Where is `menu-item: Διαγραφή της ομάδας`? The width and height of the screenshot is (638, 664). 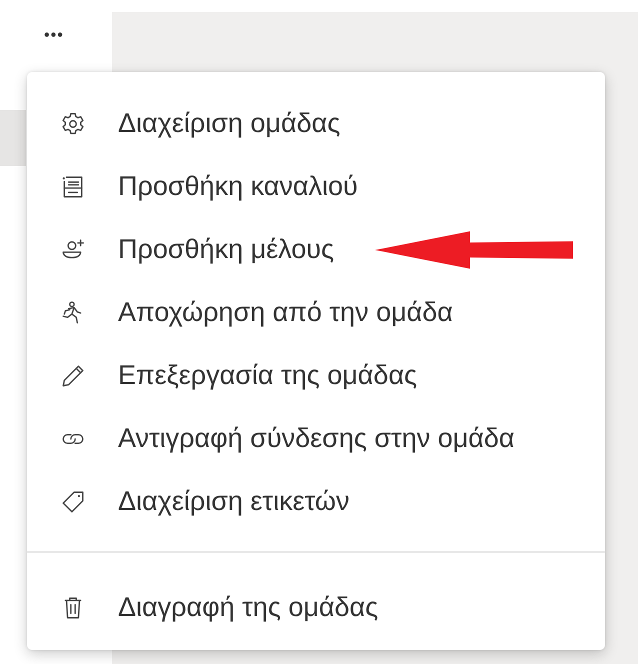 menu-item: Διαγραφή της ομάδας is located at coordinates (205, 607).